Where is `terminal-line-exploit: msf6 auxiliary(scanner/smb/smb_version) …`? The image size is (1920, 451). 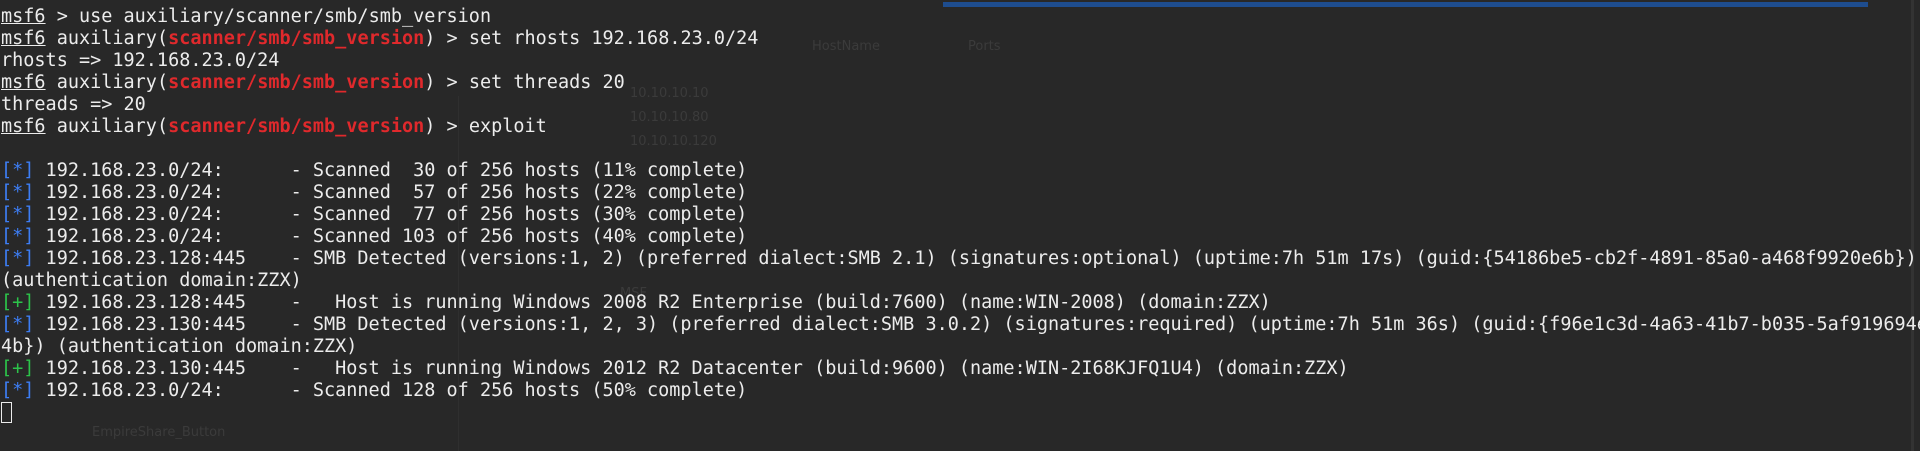
terminal-line-exploit: msf6 auxiliary(scanner/smb/smb_version) … is located at coordinates (960, 127).